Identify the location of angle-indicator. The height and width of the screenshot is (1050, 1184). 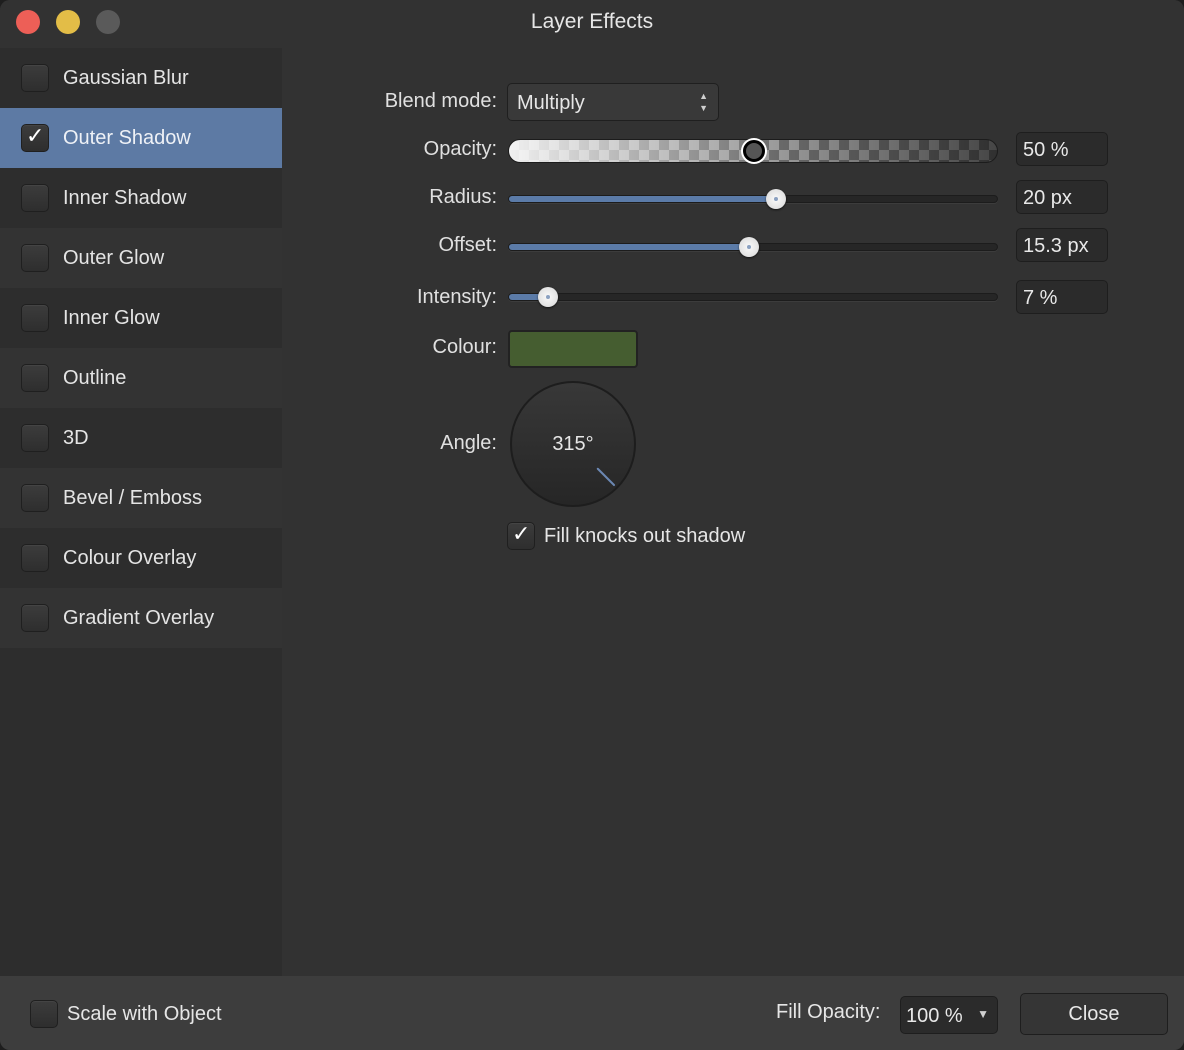
(606, 477).